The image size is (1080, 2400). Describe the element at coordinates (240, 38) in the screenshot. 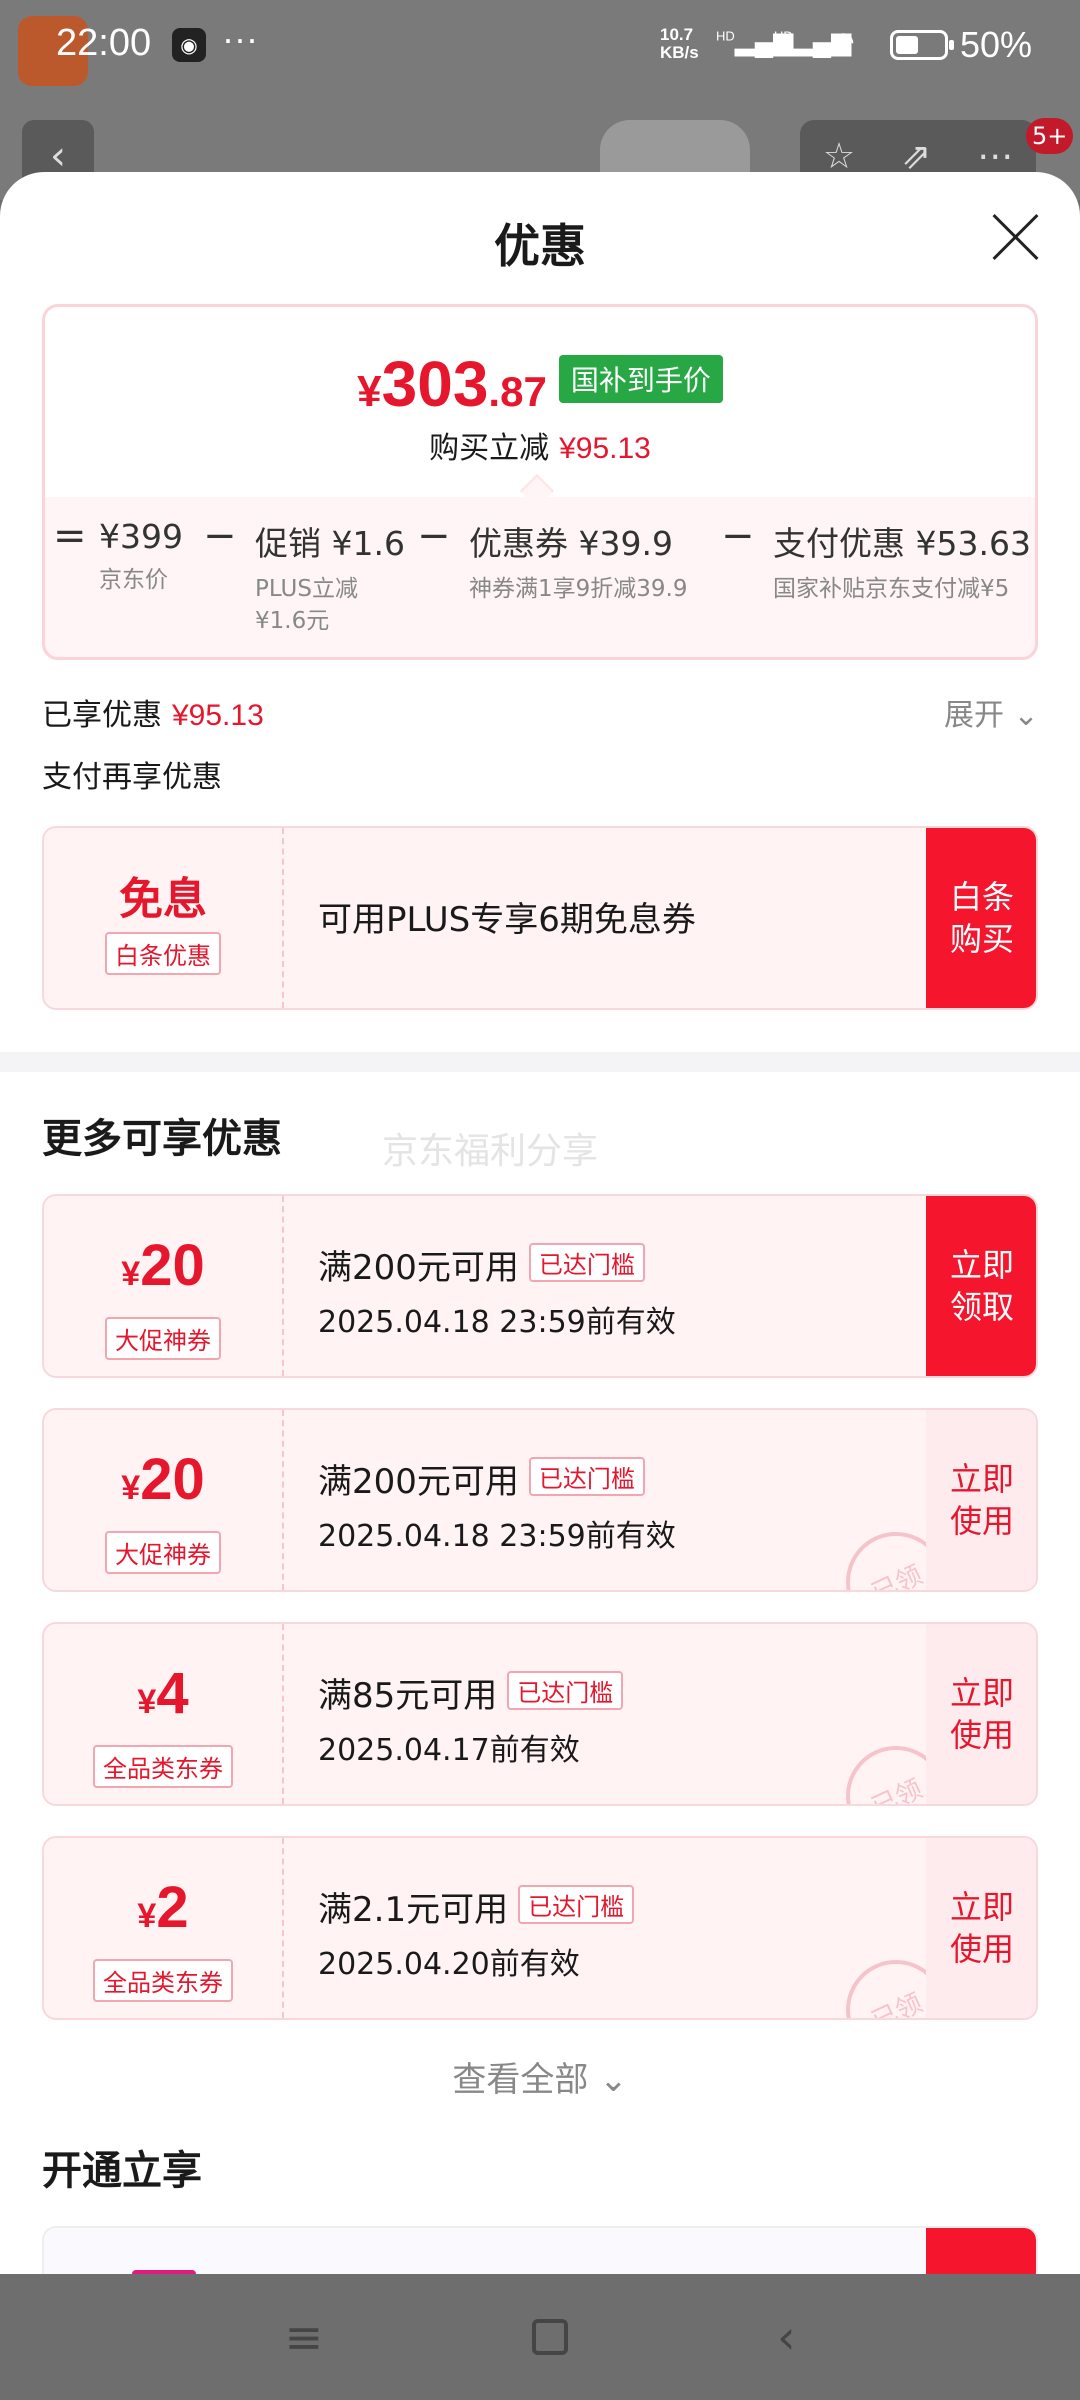

I see `more-notifications-icon: ···` at that location.